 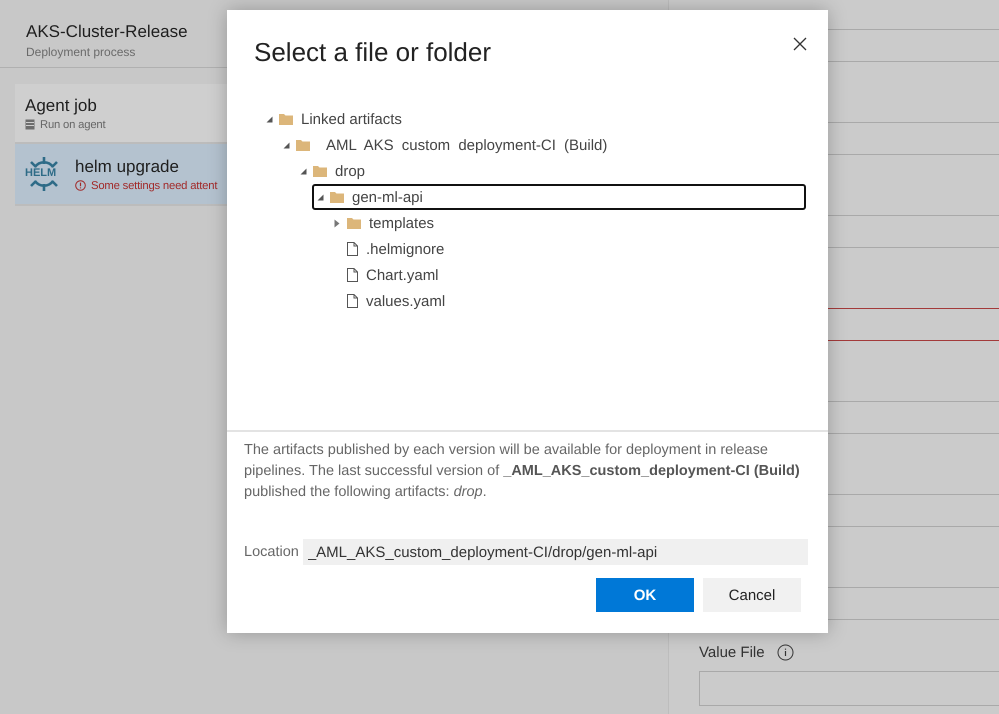 What do you see at coordinates (333, 119) in the screenshot?
I see `tree-item: Linked artifacts` at bounding box center [333, 119].